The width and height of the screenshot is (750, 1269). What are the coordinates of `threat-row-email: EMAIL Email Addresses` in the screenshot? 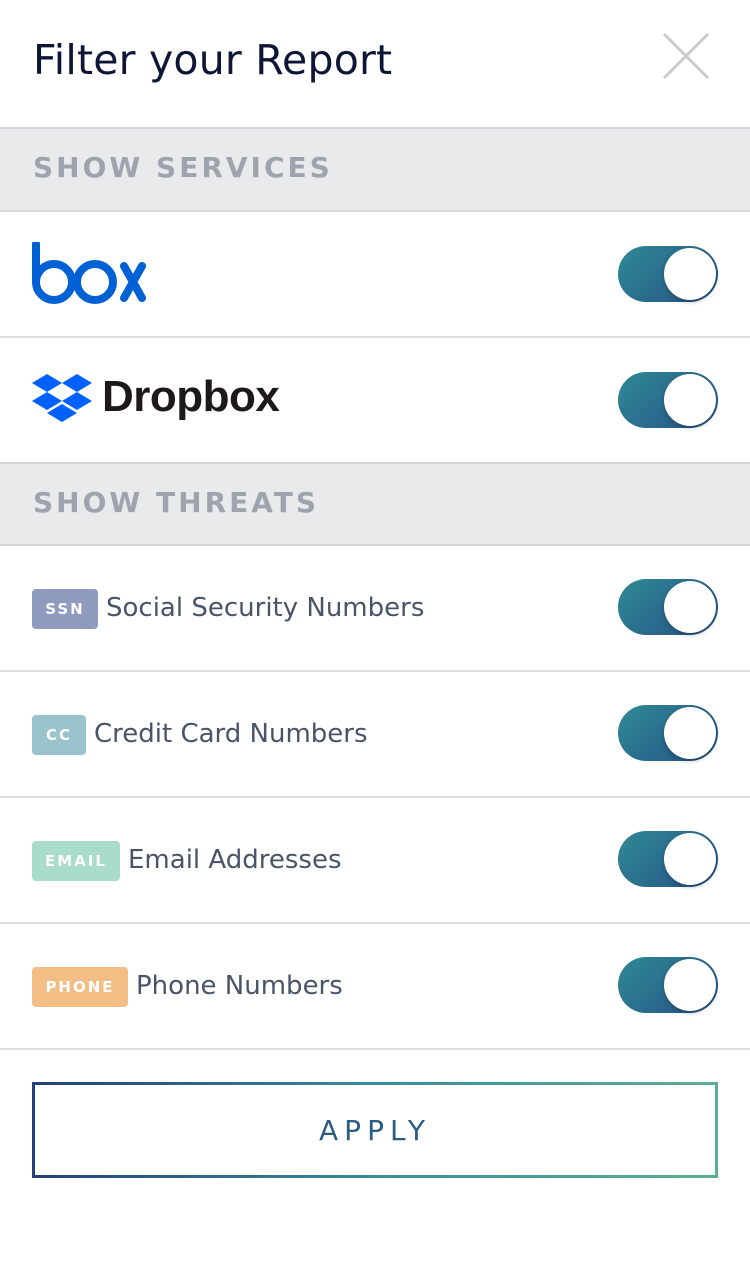 It's located at (375, 861).